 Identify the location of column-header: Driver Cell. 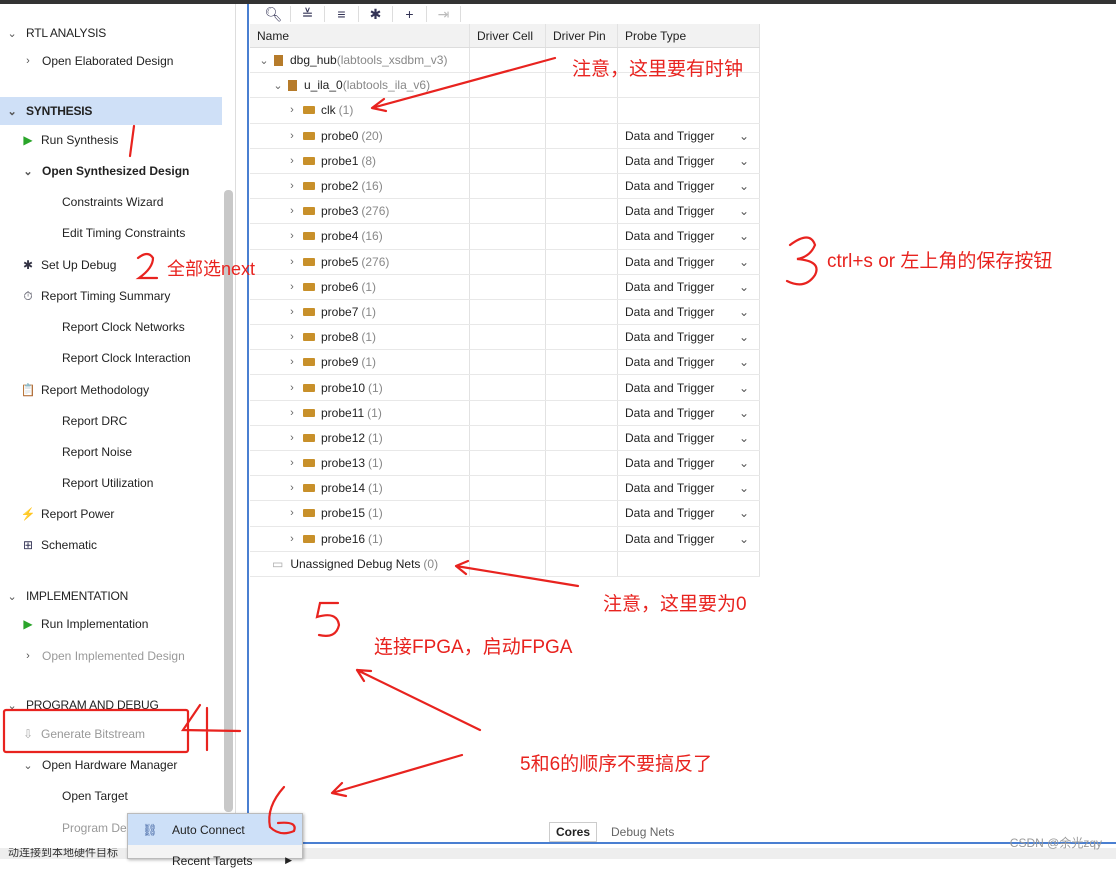
(508, 35).